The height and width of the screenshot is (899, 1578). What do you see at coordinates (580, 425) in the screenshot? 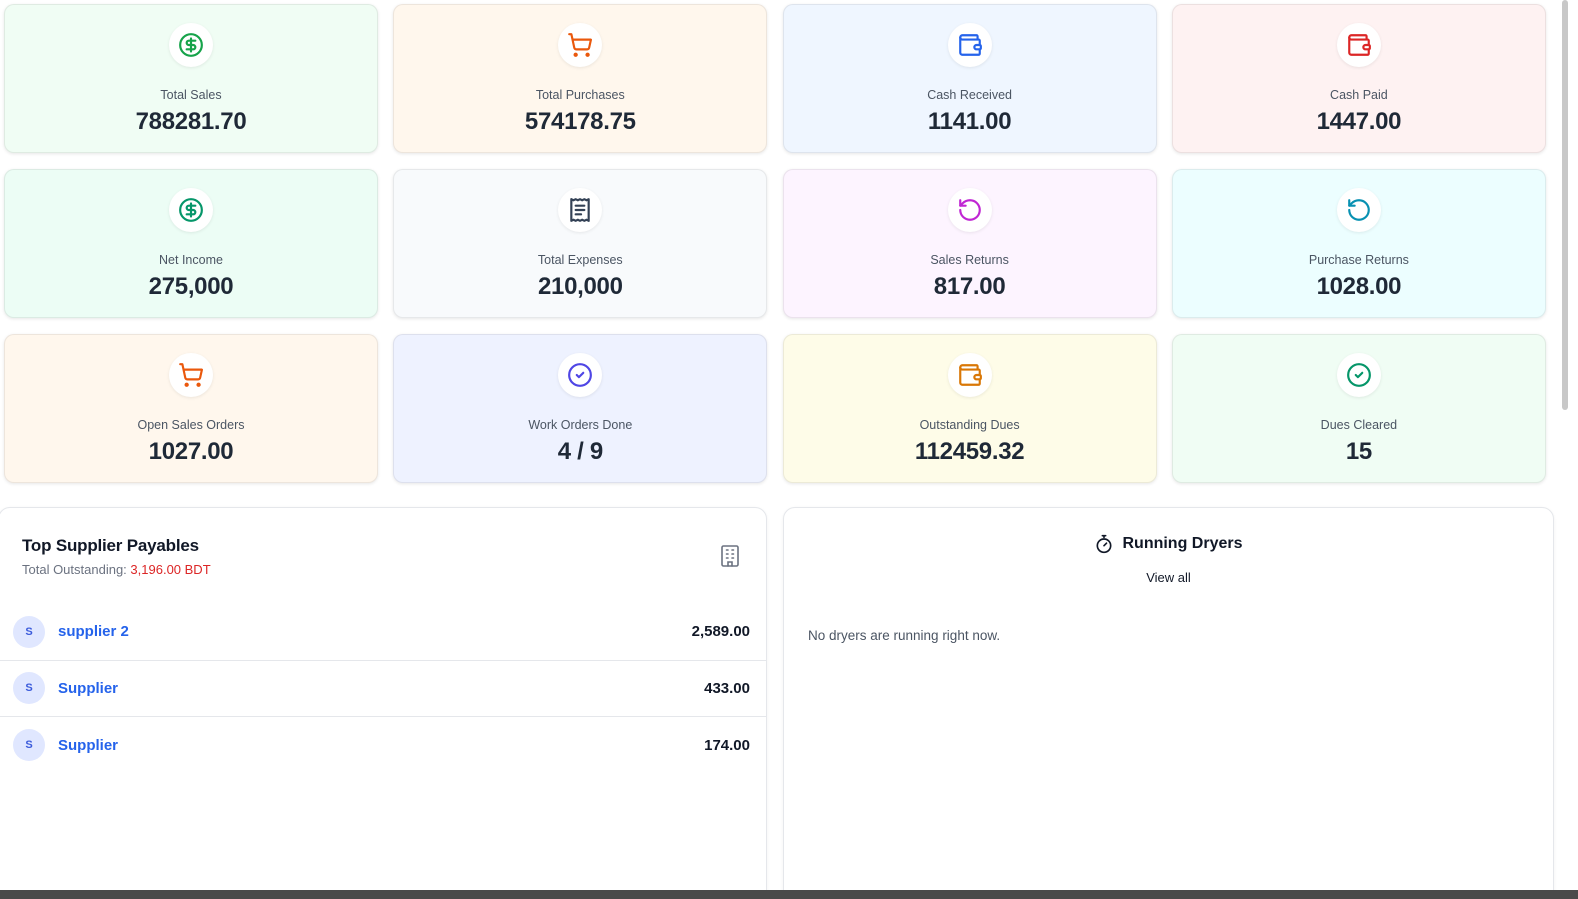
I see `stat-label: Work Orders Done` at bounding box center [580, 425].